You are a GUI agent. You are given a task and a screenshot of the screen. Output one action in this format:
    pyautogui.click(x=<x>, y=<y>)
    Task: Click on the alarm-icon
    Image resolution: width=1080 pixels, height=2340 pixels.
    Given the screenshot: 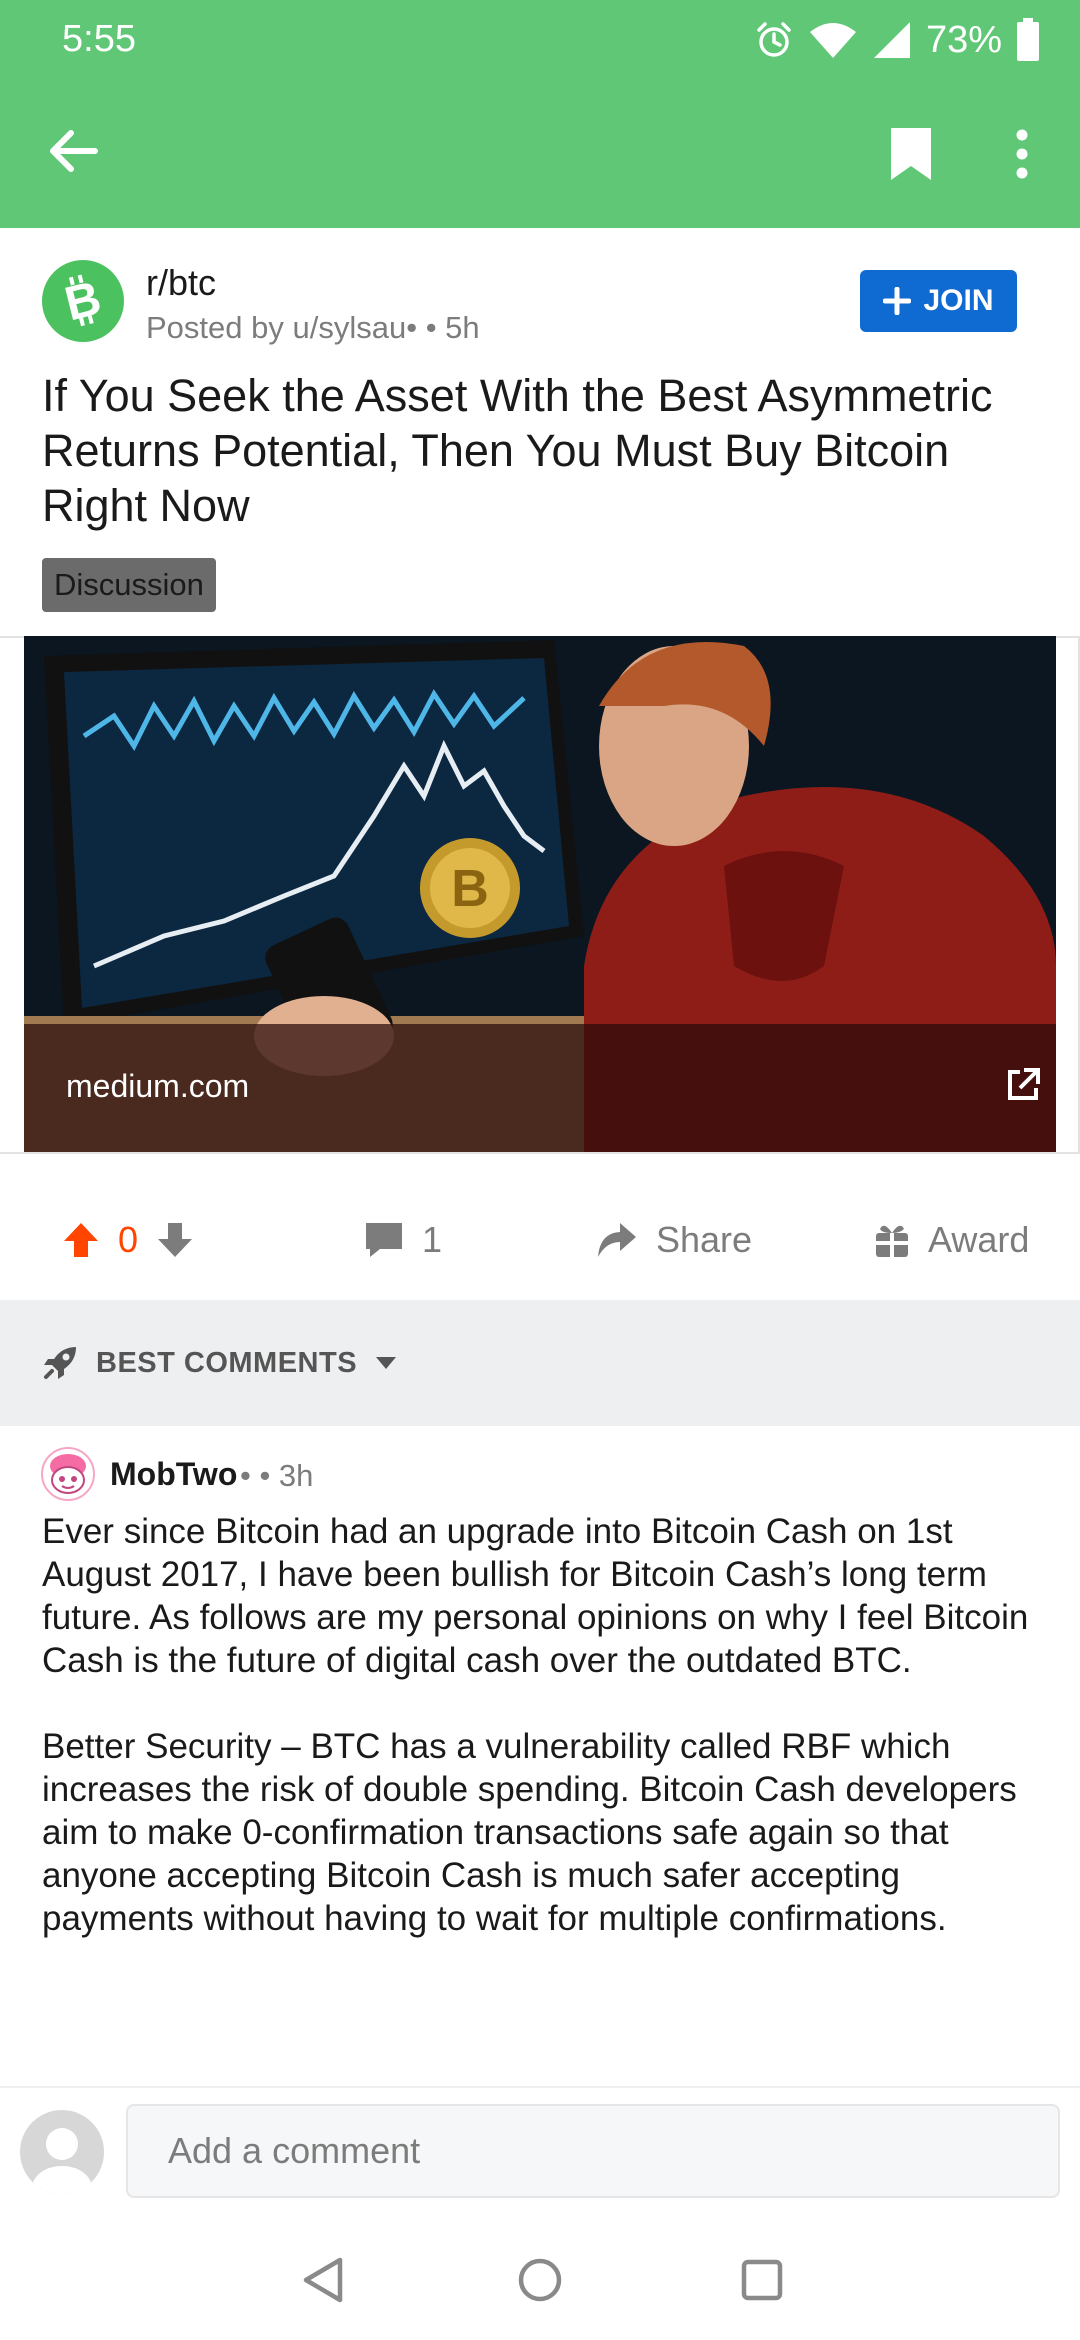 What is the action you would take?
    pyautogui.click(x=774, y=40)
    